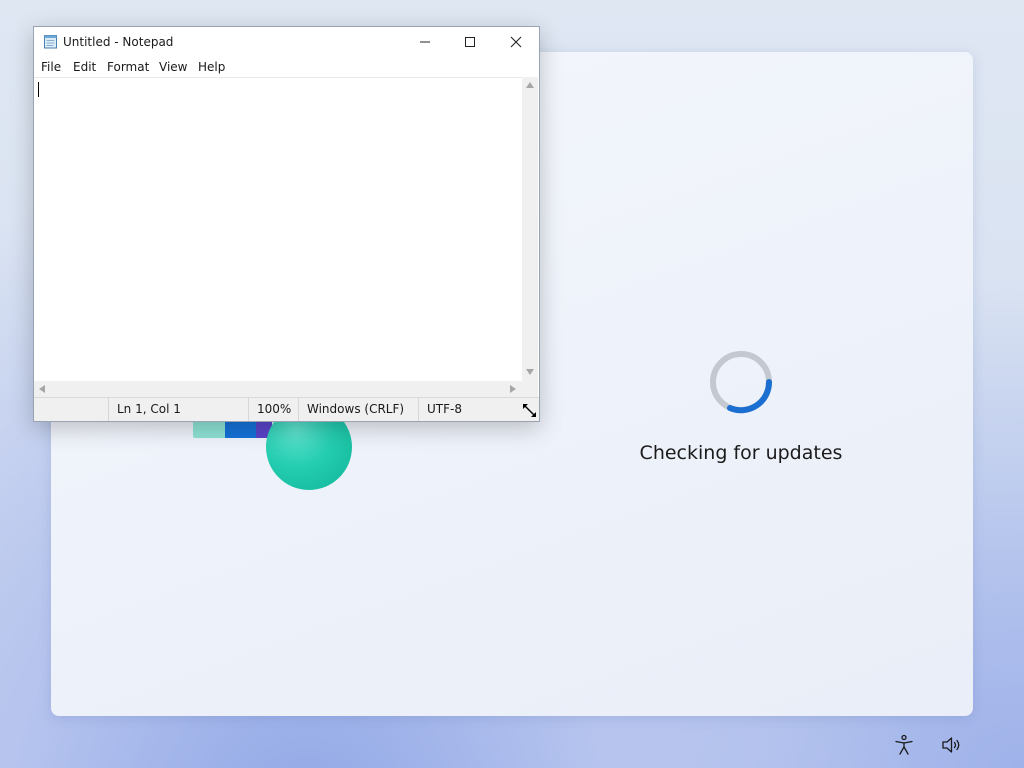 This screenshot has width=1024, height=768. Describe the element at coordinates (530, 372) in the screenshot. I see `scroll-down-icon` at that location.